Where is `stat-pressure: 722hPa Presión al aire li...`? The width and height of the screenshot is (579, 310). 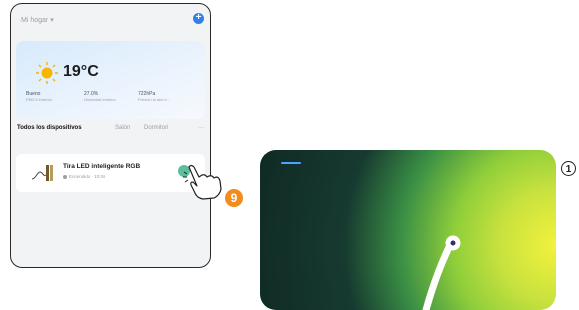 stat-pressure: 722hPa Presión al aire li... is located at coordinates (154, 97).